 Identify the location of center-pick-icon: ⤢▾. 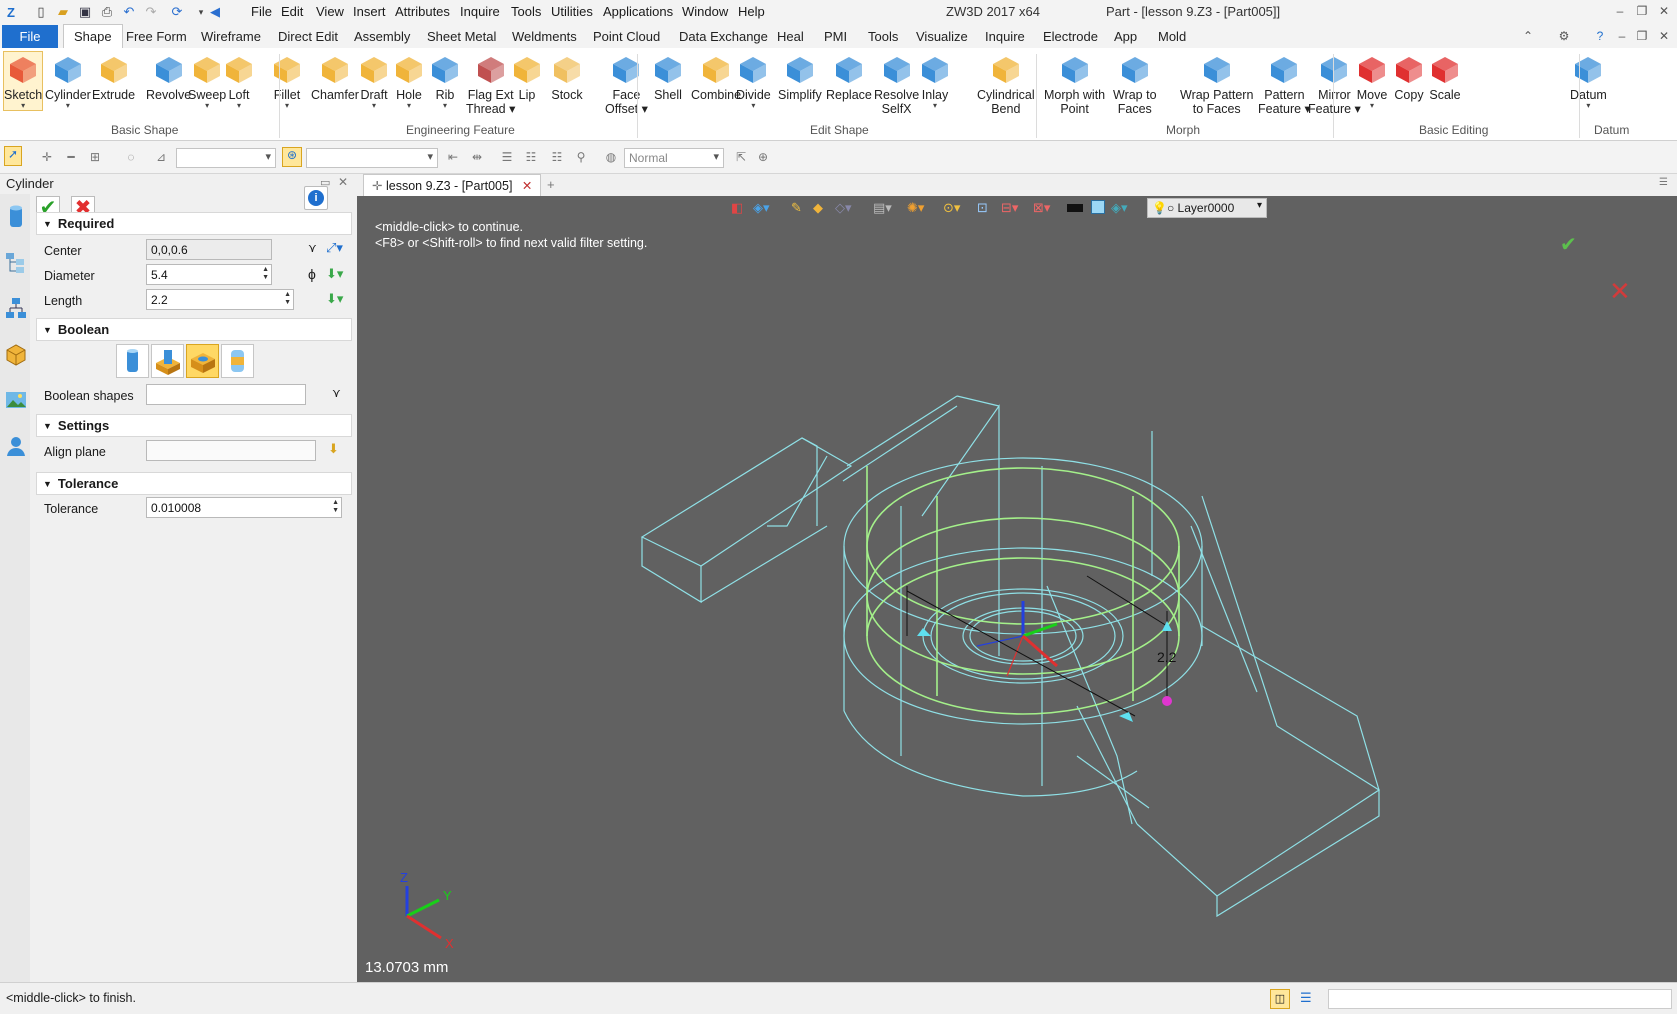
(334, 248).